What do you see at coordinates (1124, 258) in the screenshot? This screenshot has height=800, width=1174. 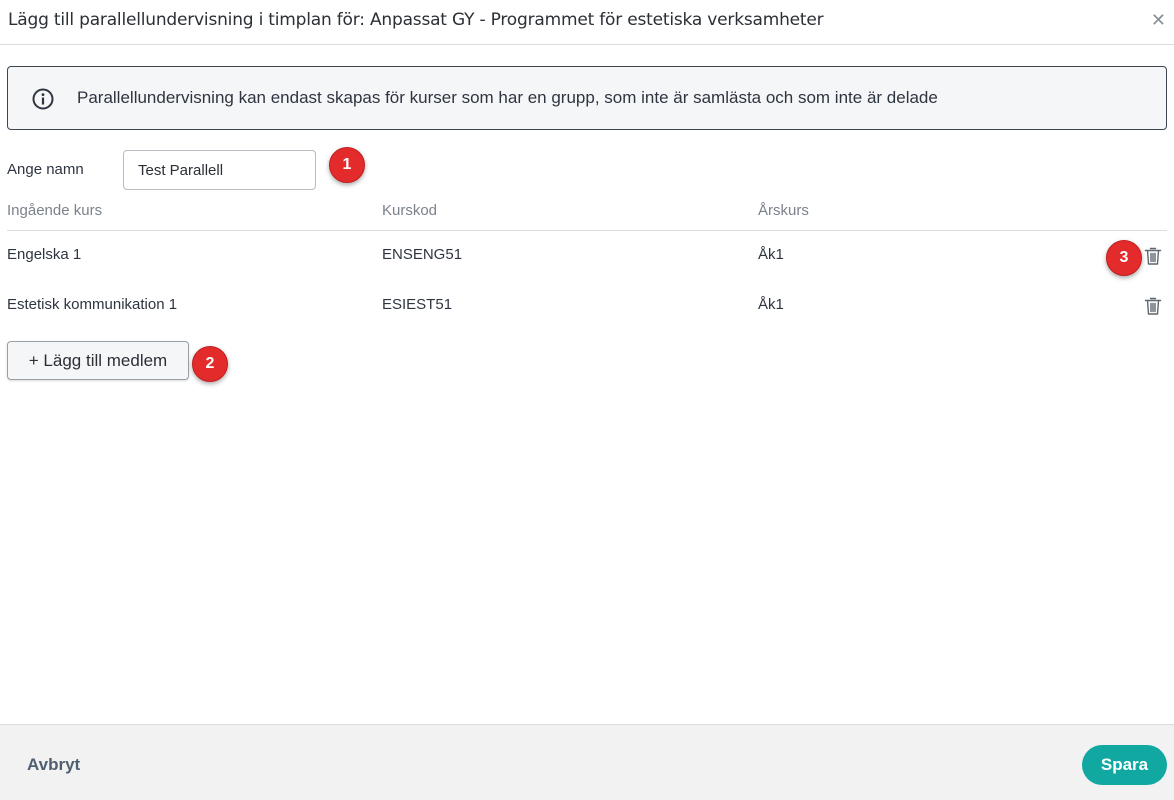 I see `annotation-badge-3: 3` at bounding box center [1124, 258].